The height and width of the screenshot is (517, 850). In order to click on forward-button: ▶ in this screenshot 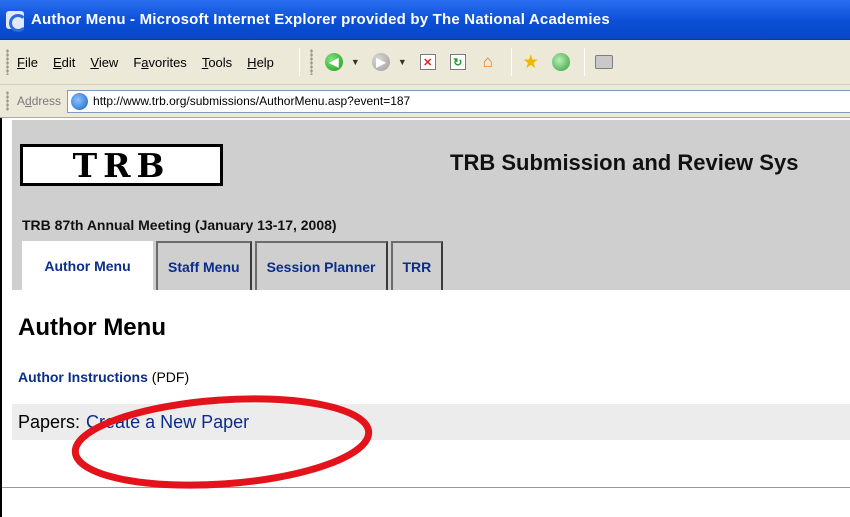, I will do `click(381, 62)`.